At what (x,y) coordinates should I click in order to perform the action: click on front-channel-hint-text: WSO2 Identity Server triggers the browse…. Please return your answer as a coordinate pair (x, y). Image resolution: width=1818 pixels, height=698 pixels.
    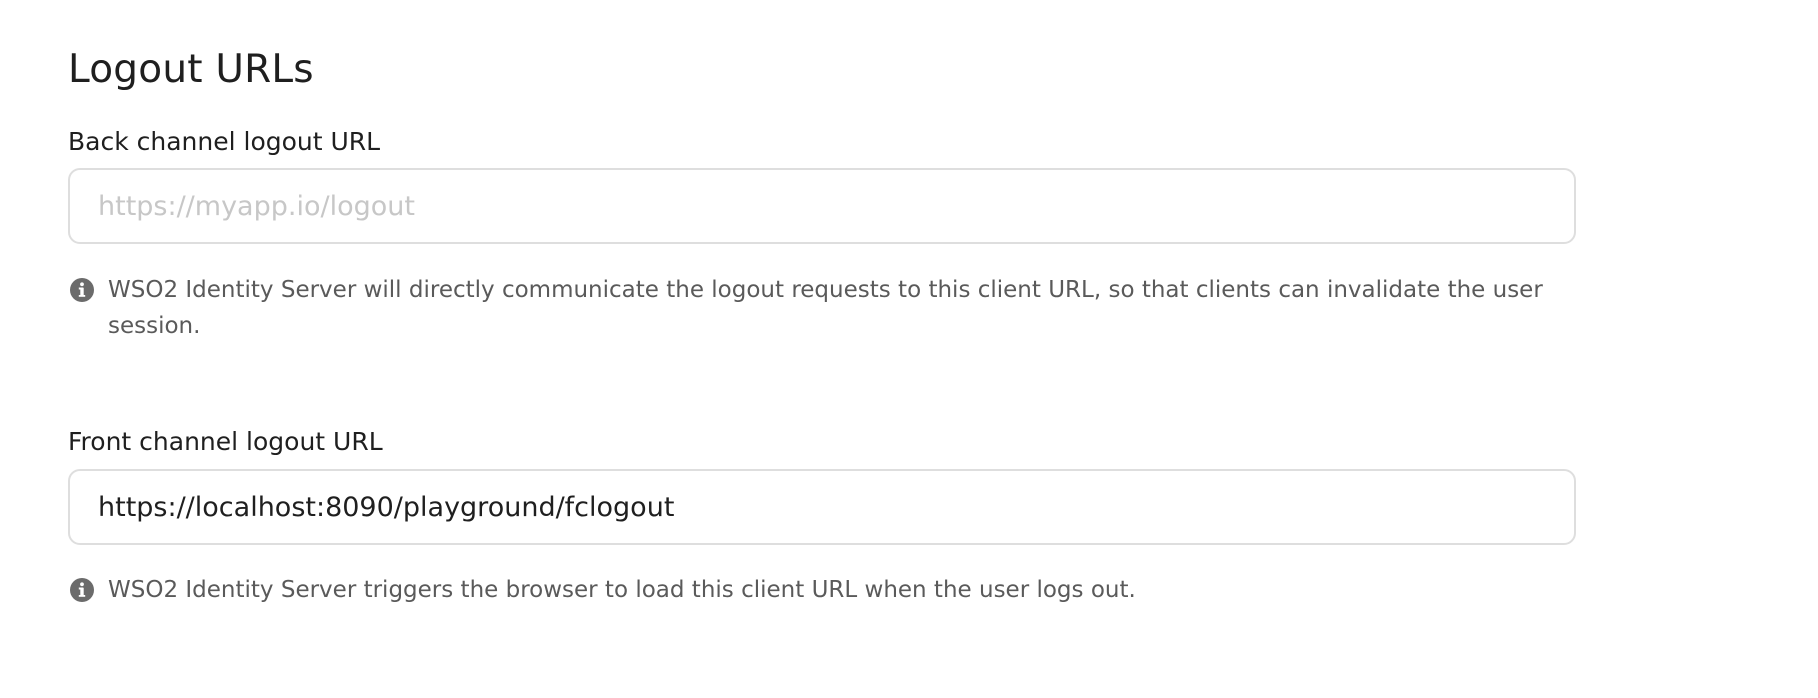
    Looking at the image, I should click on (622, 590).